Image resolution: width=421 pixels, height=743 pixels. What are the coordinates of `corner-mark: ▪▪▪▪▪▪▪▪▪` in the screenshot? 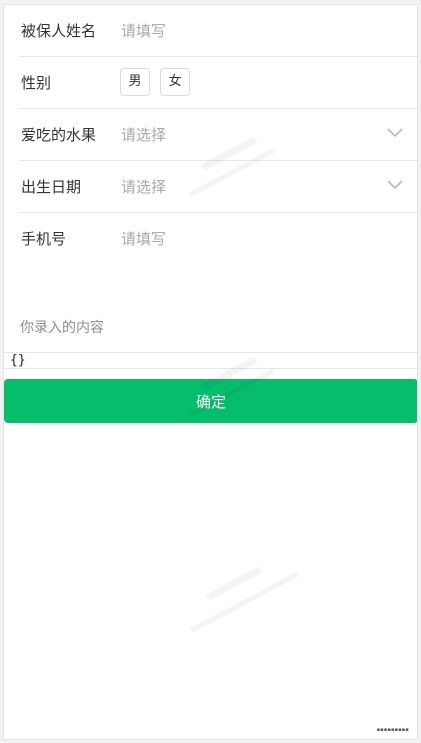 It's located at (392, 730).